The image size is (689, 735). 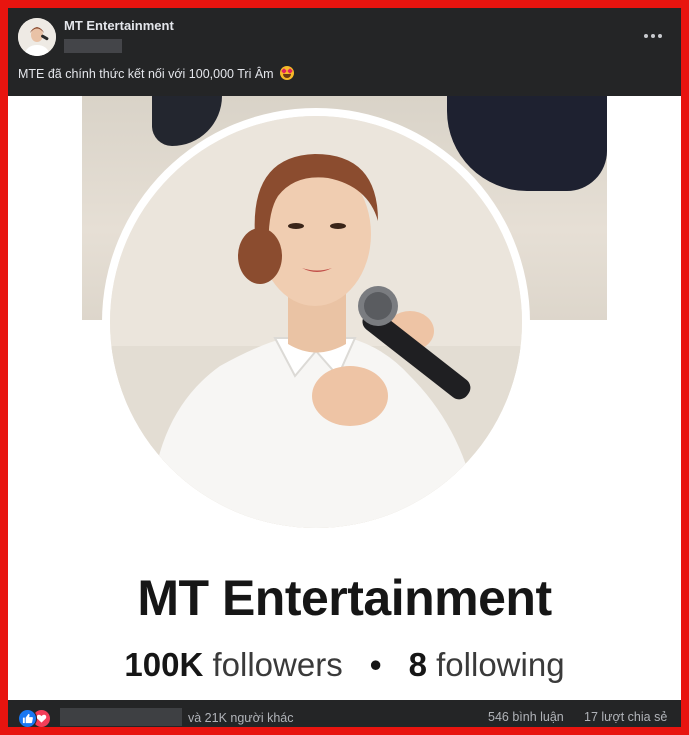 What do you see at coordinates (121, 717) in the screenshot?
I see `reactor-names-redacted` at bounding box center [121, 717].